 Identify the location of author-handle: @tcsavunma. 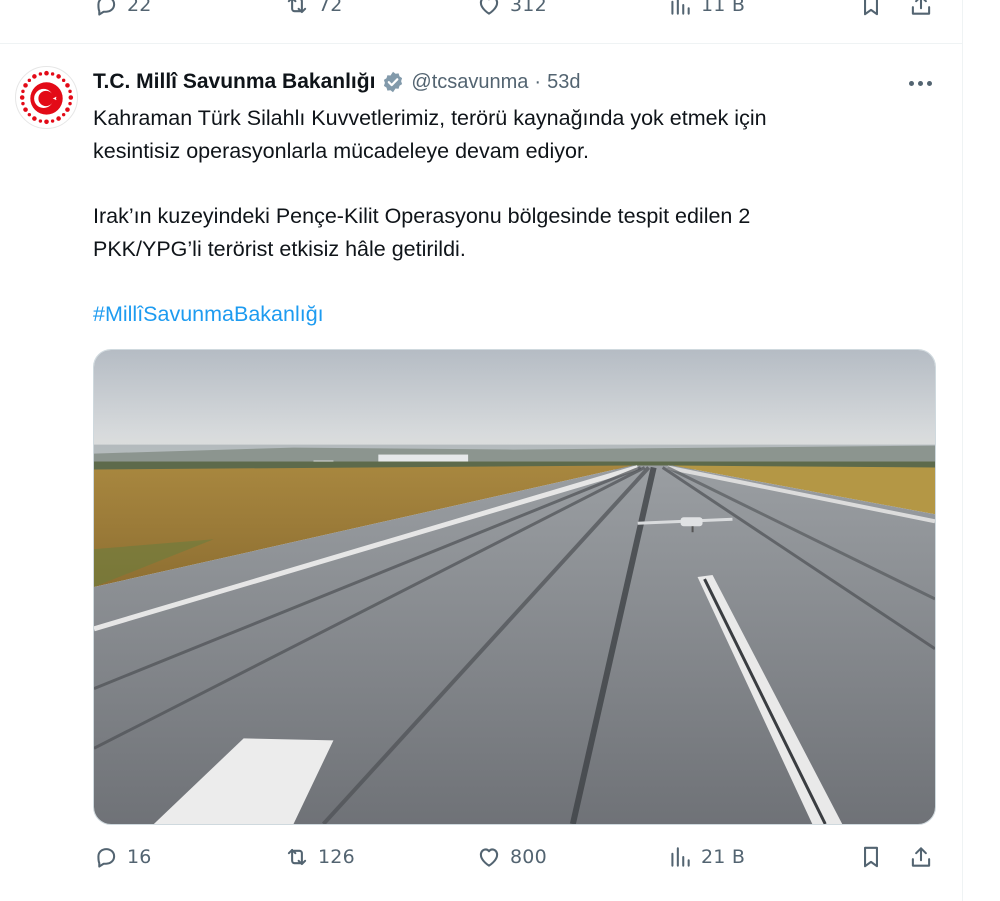
(469, 82).